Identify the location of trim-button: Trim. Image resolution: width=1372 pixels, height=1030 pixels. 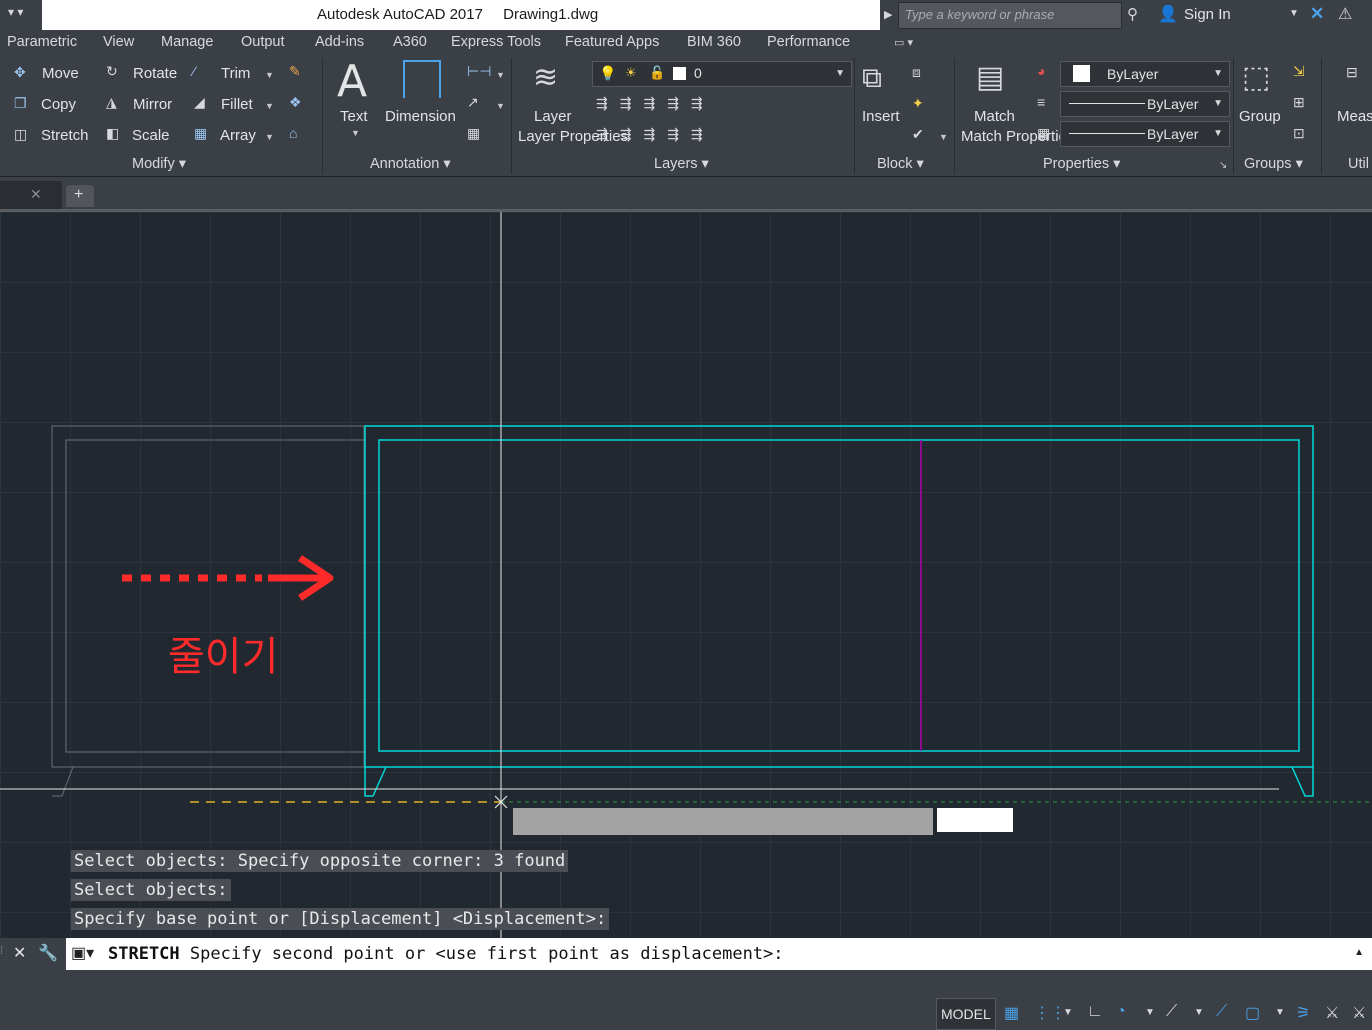
(235, 73).